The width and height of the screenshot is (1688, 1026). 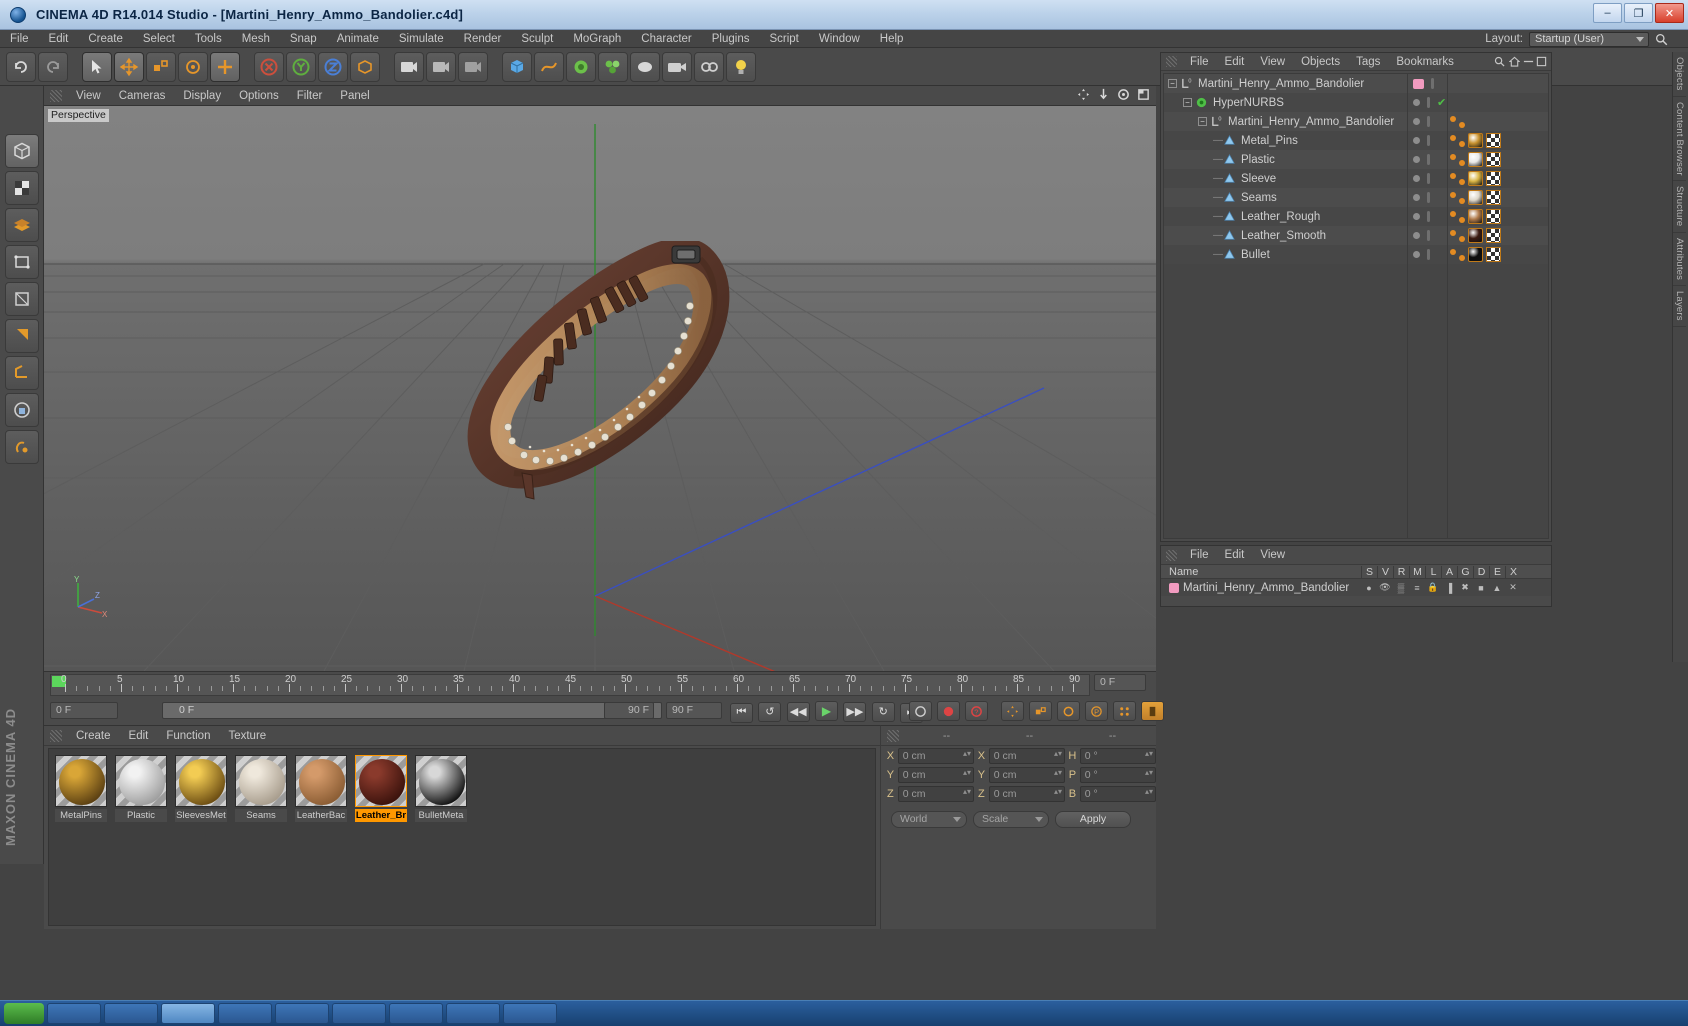 I want to click on layer-column-header: G, so click(x=1465, y=571).